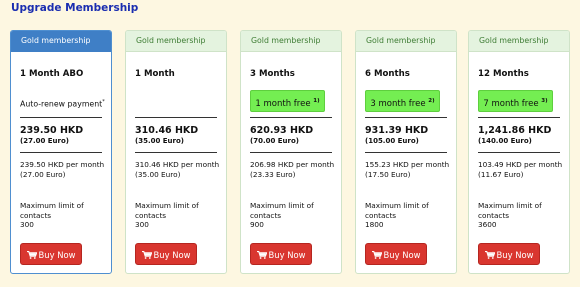 The image size is (580, 287). I want to click on plan-duration: 6 Months, so click(387, 74).